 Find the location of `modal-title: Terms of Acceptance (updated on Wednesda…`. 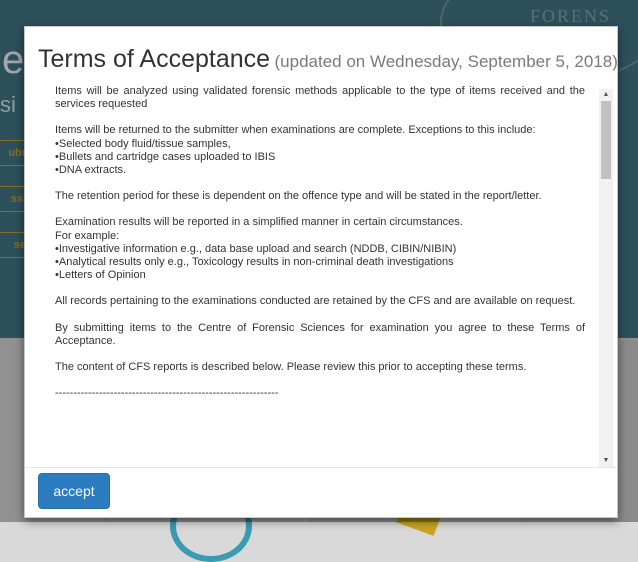

modal-title: Terms of Acceptance (updated on Wednesda… is located at coordinates (328, 59).